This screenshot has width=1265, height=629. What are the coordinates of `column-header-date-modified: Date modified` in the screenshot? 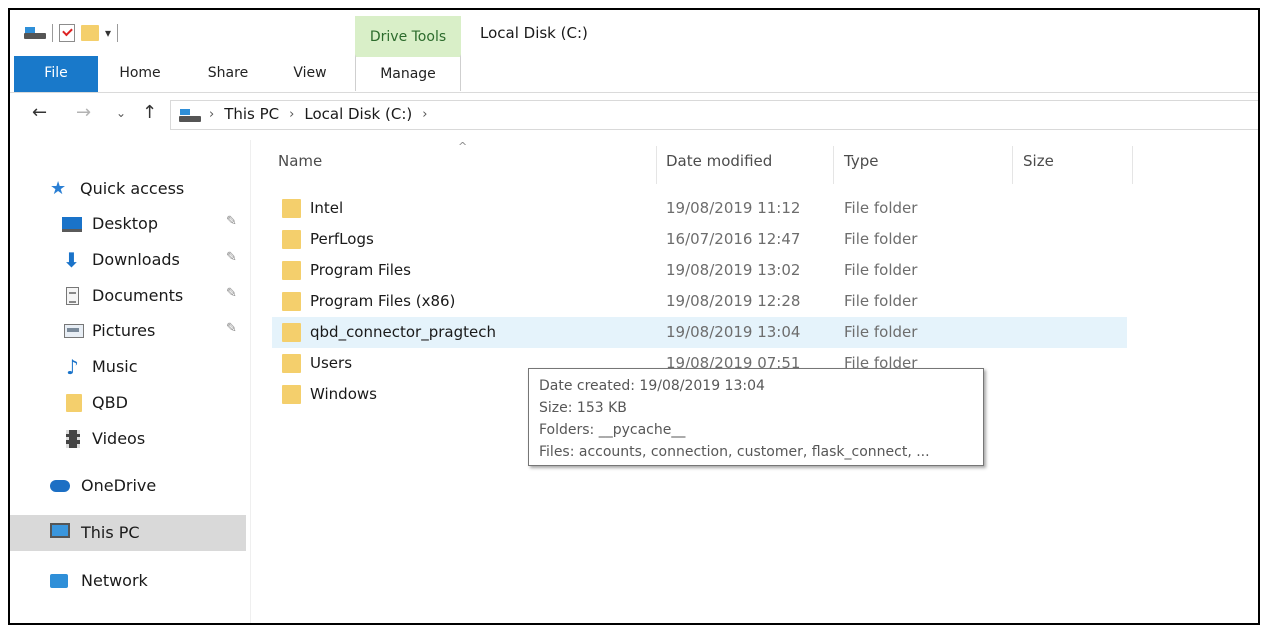 It's located at (719, 169).